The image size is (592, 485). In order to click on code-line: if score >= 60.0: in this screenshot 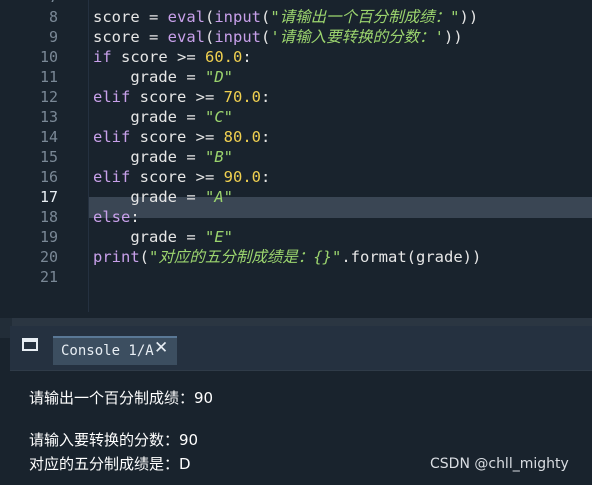, I will do `click(172, 57)`.